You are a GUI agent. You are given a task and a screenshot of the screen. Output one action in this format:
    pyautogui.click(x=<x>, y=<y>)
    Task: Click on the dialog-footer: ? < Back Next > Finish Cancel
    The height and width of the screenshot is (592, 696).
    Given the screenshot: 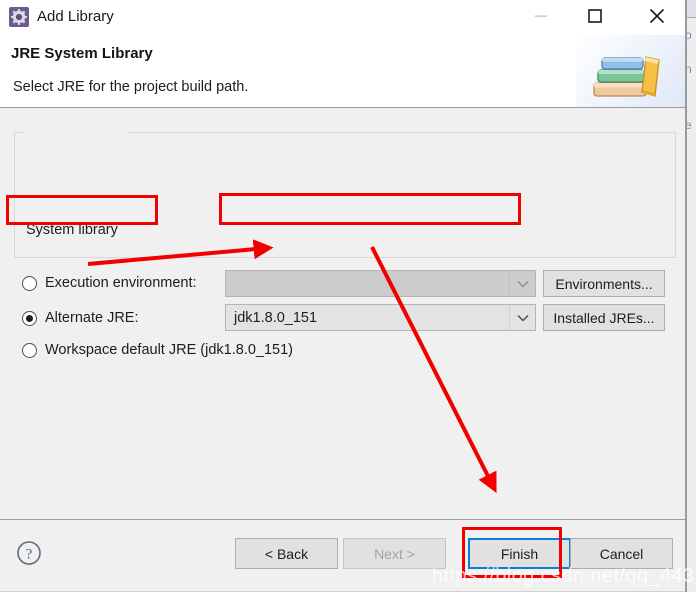 What is the action you would take?
    pyautogui.click(x=342, y=555)
    